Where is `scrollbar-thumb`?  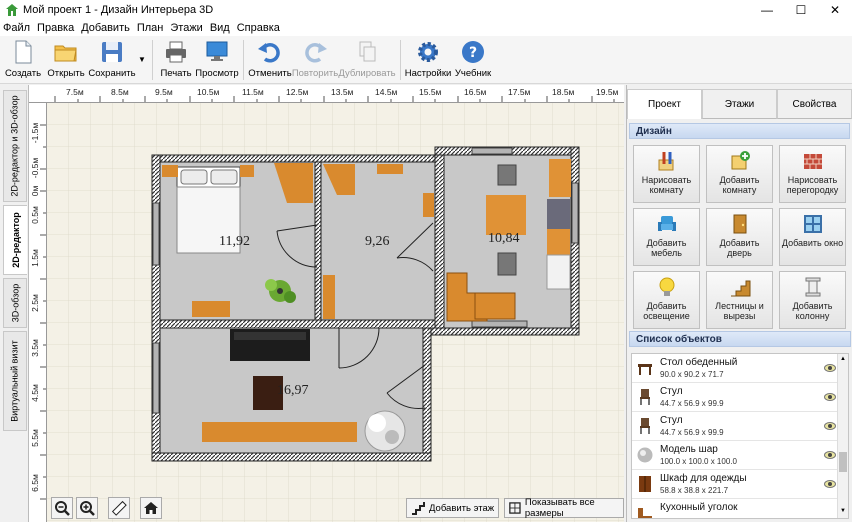
scrollbar-thumb is located at coordinates (843, 462).